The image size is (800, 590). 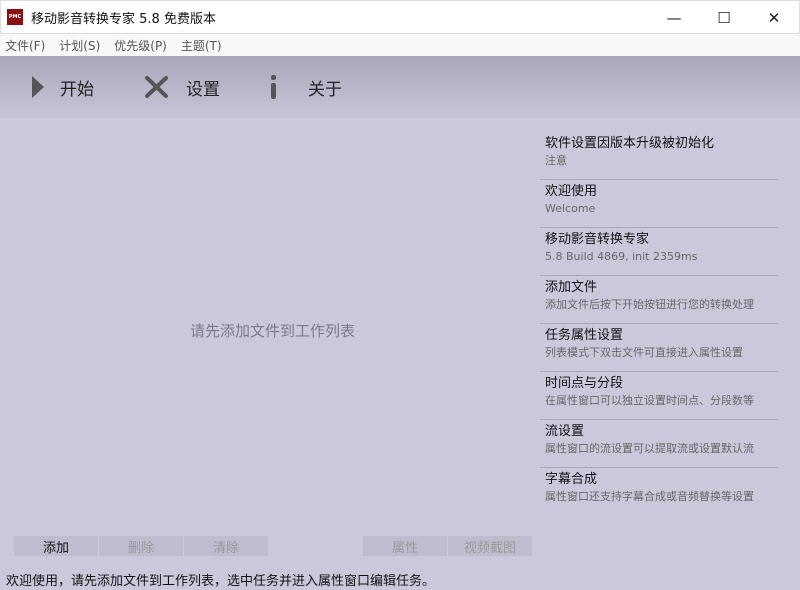 What do you see at coordinates (400, 17) in the screenshot?
I see `title-bar: PMC 移动影音转换专家 5.8 免费版本 — ☐ ✕` at bounding box center [400, 17].